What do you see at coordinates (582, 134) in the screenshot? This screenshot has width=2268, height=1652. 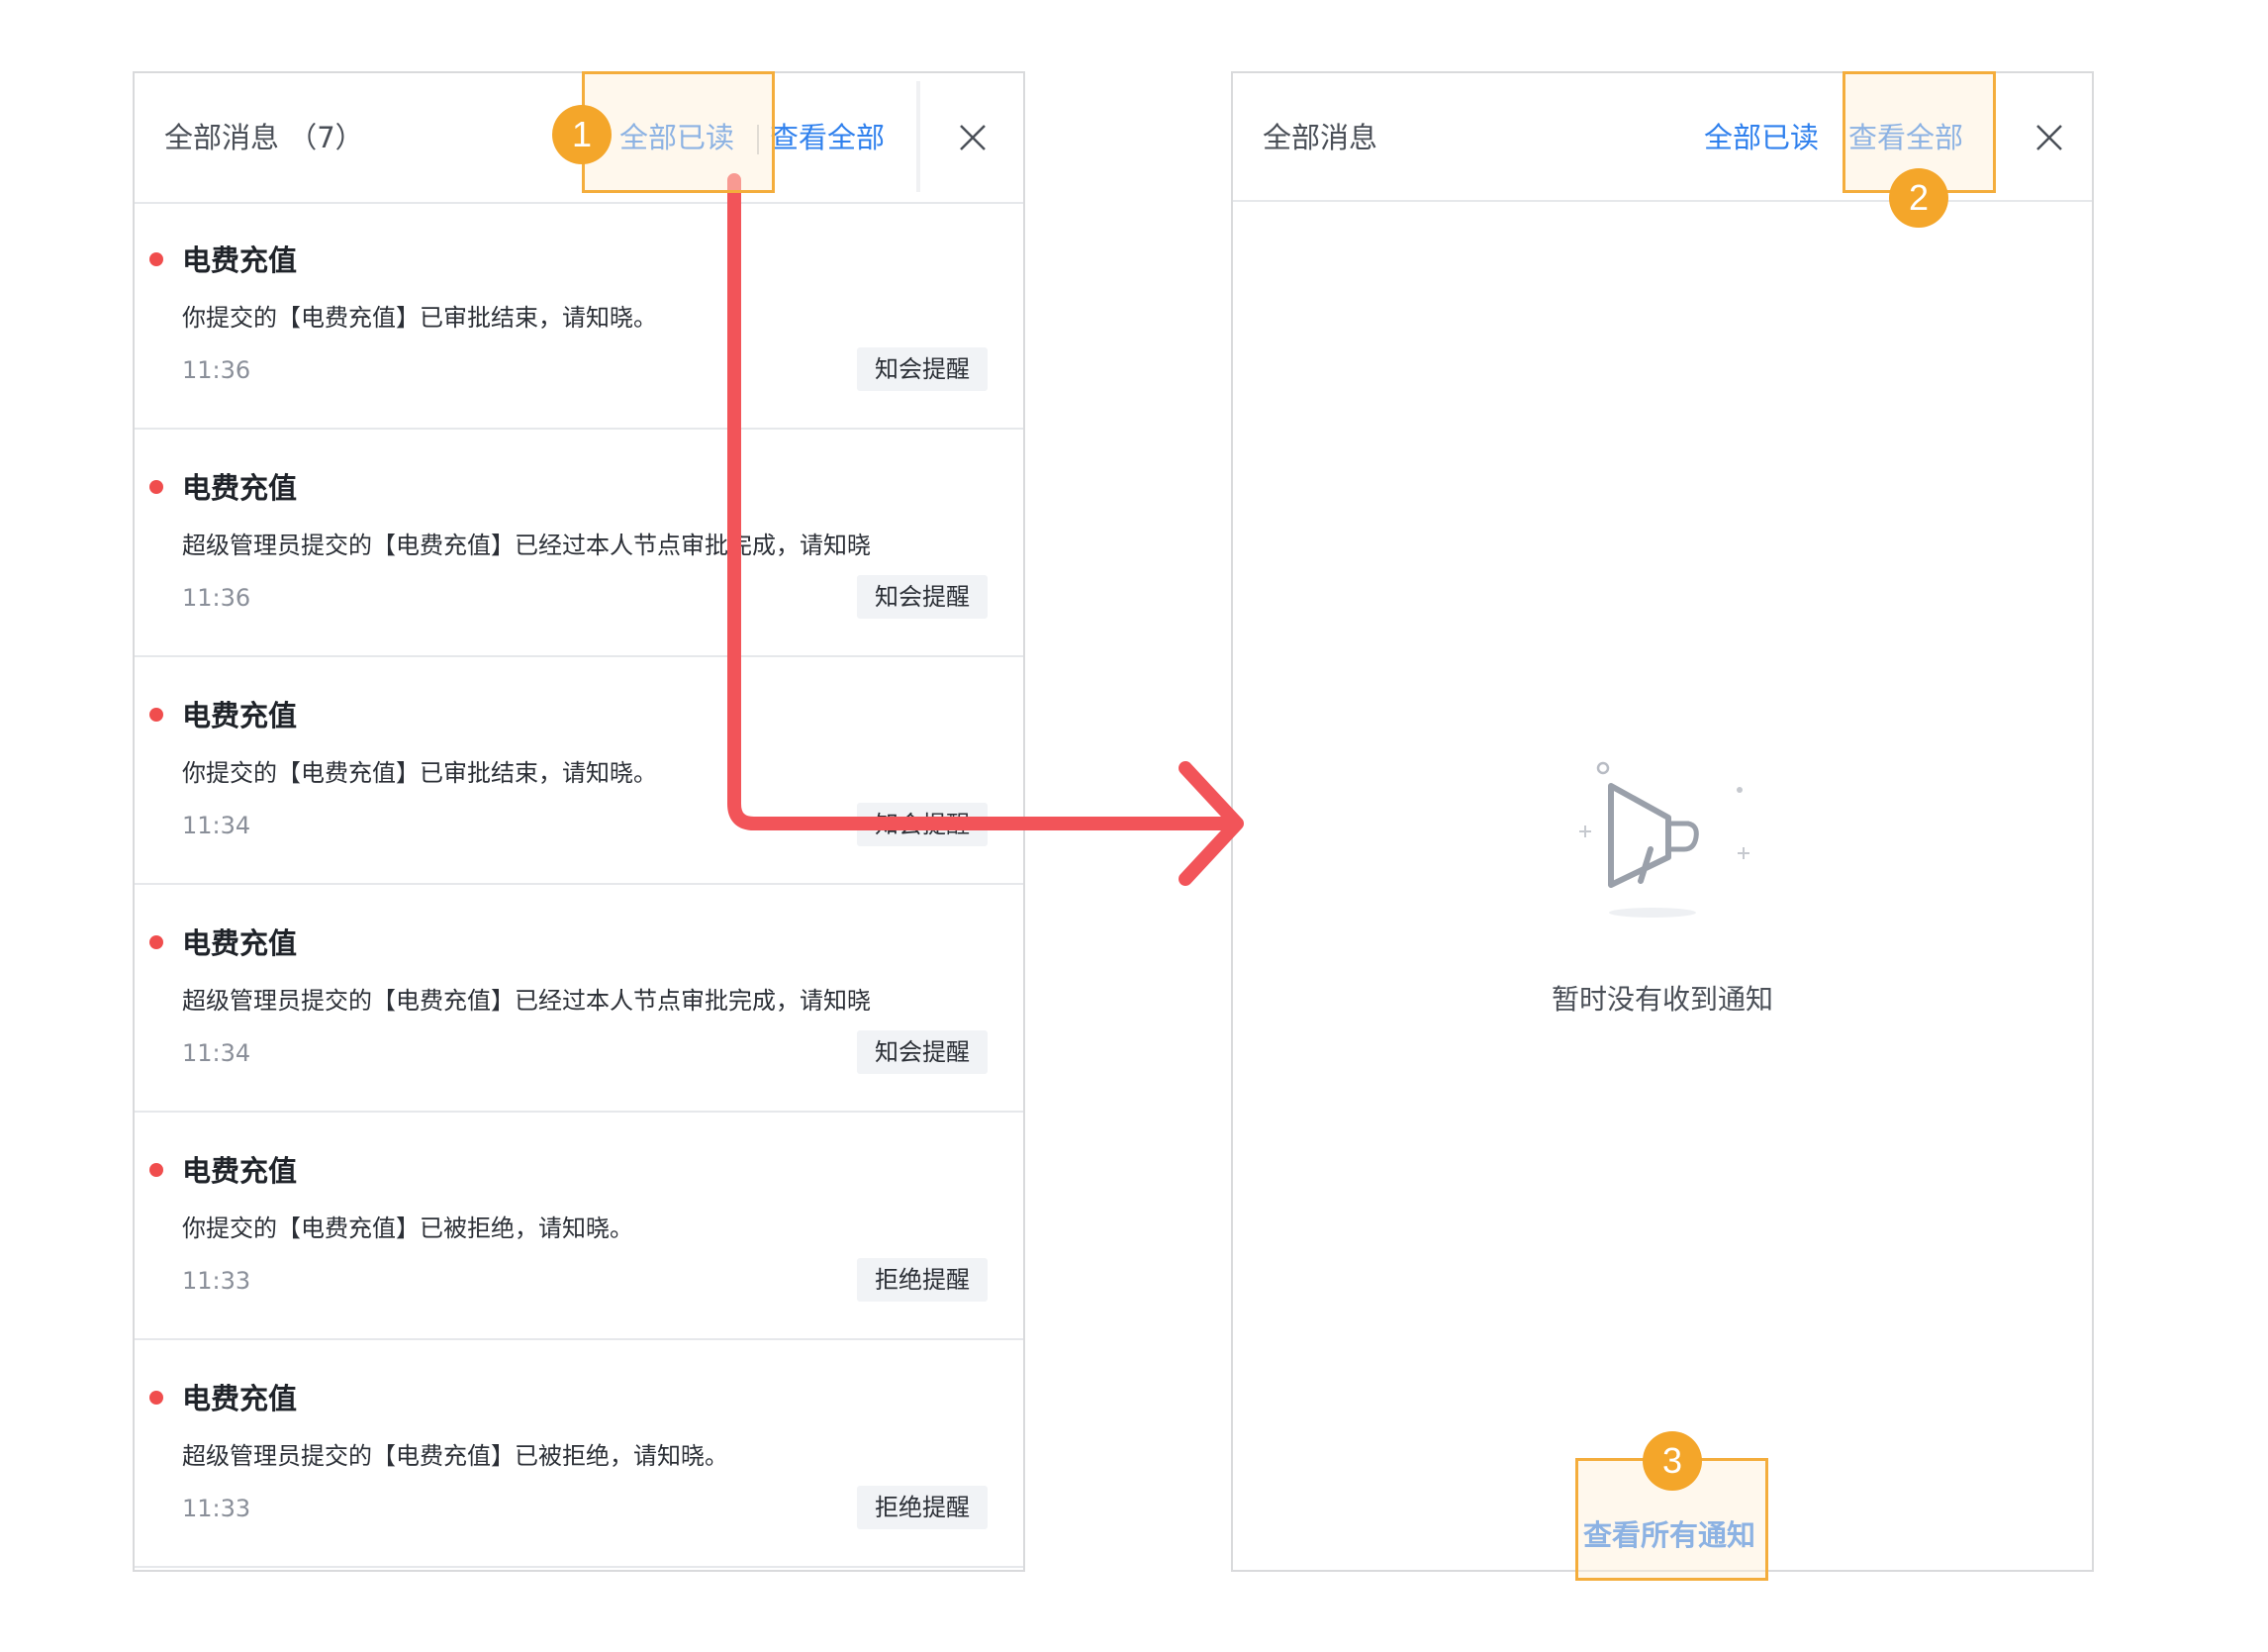 I see `step-badge-1: 1` at bounding box center [582, 134].